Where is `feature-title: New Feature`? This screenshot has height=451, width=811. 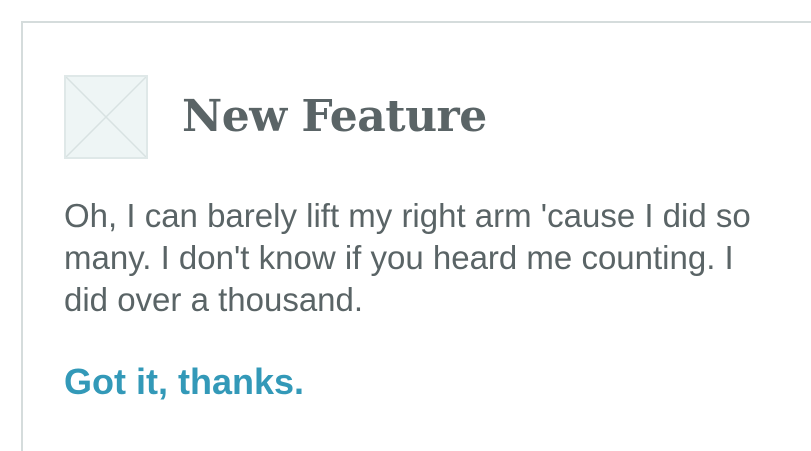 feature-title: New Feature is located at coordinates (334, 116).